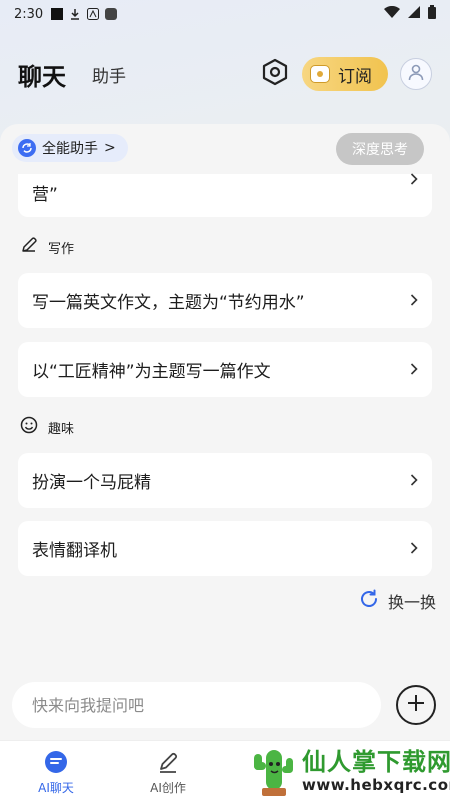 Image resolution: width=450 pixels, height=800 pixels. Describe the element at coordinates (109, 74) in the screenshot. I see `tab-assistant: 助手` at that location.